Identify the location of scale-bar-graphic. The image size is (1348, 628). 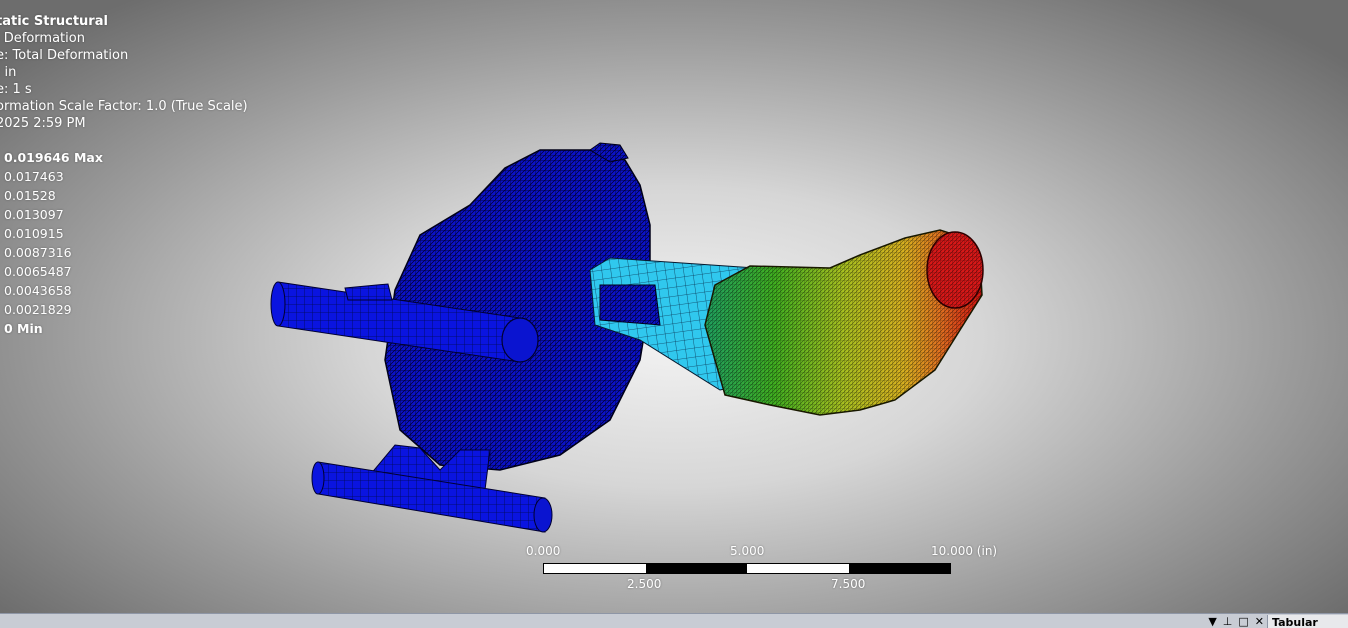
(747, 568).